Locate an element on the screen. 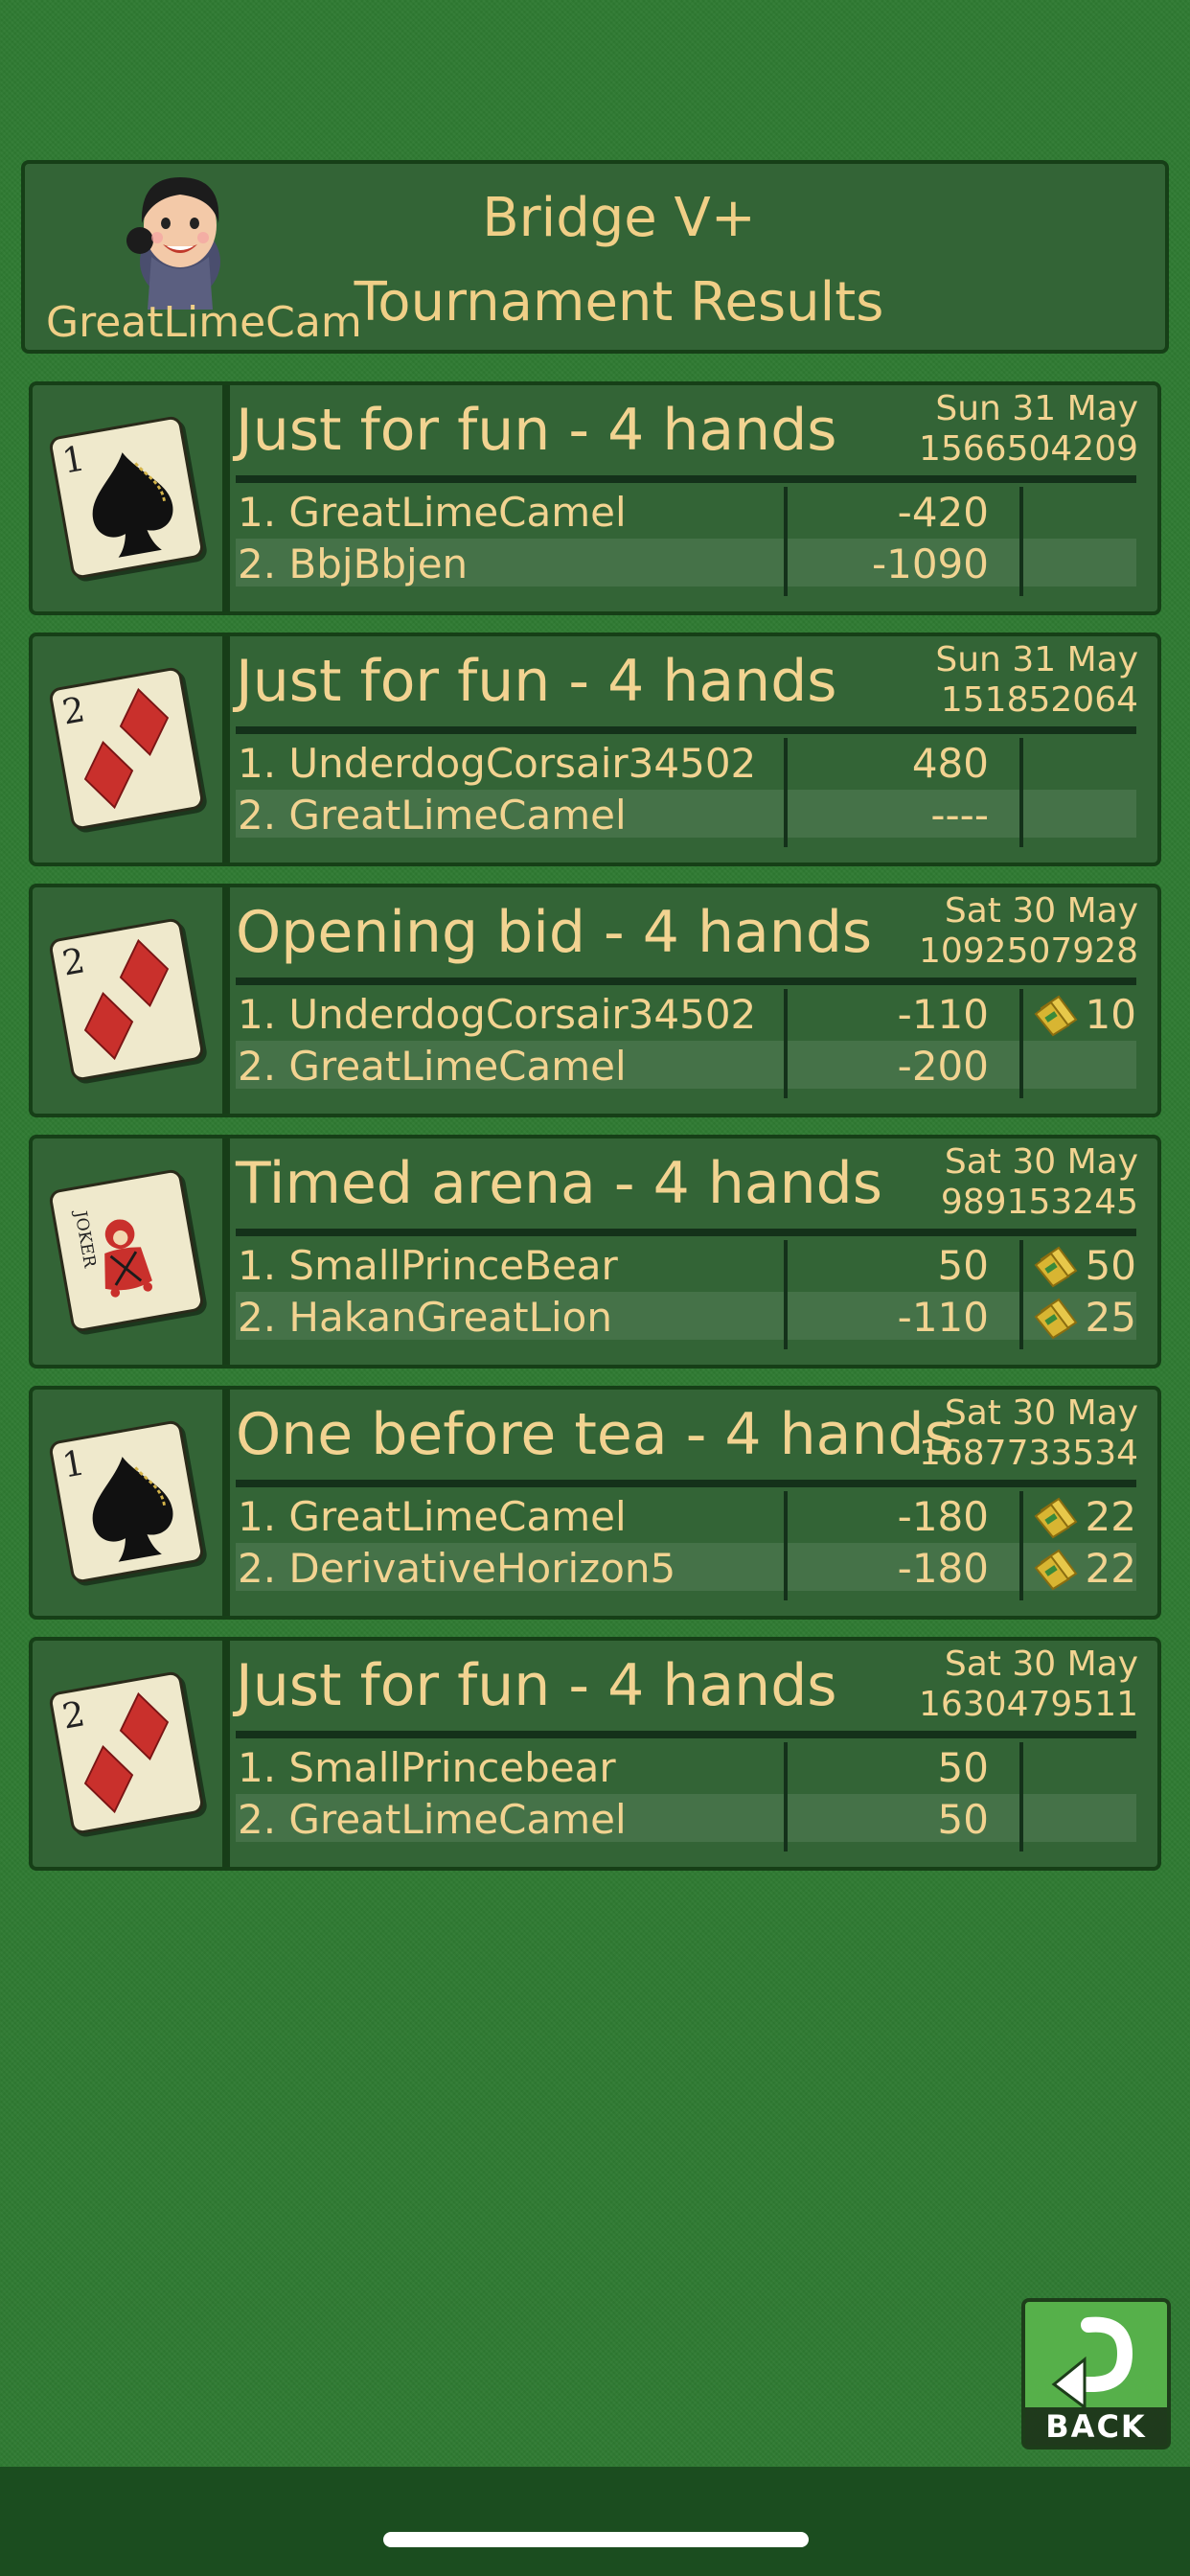  svg-text: JOKER is located at coordinates (85, 1239).